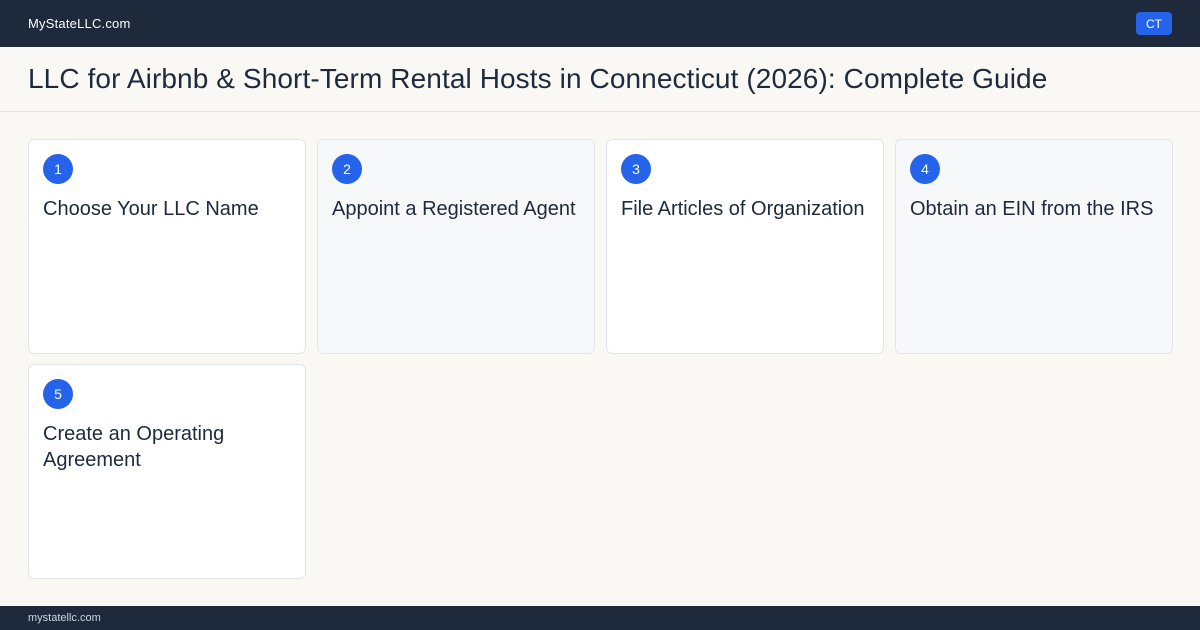  What do you see at coordinates (167, 246) in the screenshot?
I see `step-card-1: 1 Choose Your LLC Name` at bounding box center [167, 246].